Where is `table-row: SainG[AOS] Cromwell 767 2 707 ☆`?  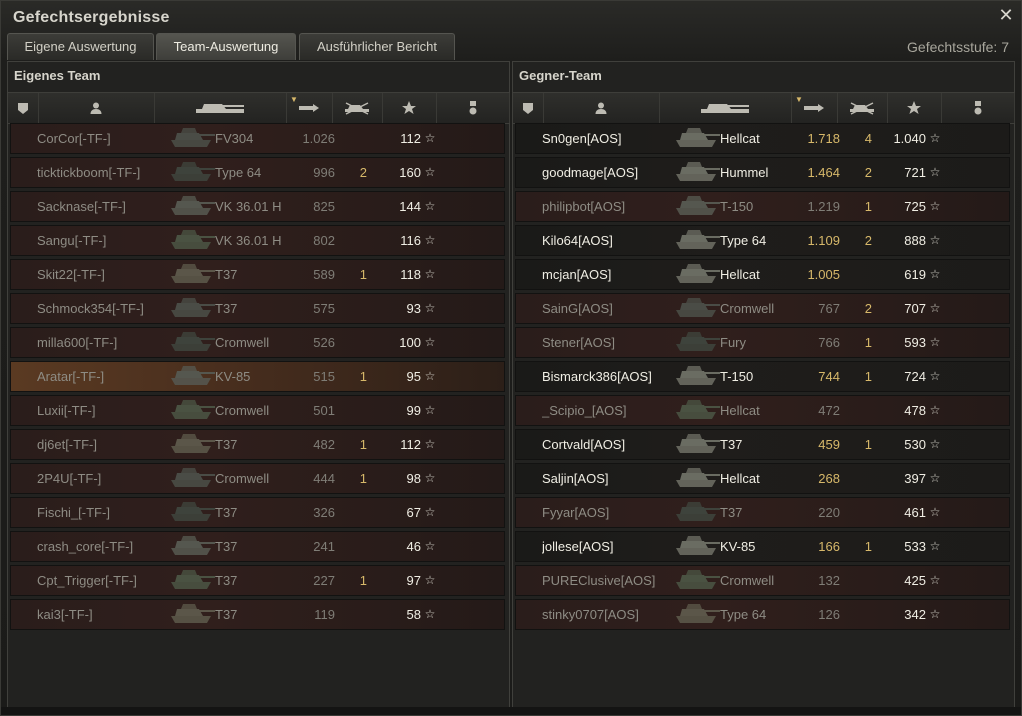
table-row: SainG[AOS] Cromwell 767 2 707 ☆ is located at coordinates (762, 308).